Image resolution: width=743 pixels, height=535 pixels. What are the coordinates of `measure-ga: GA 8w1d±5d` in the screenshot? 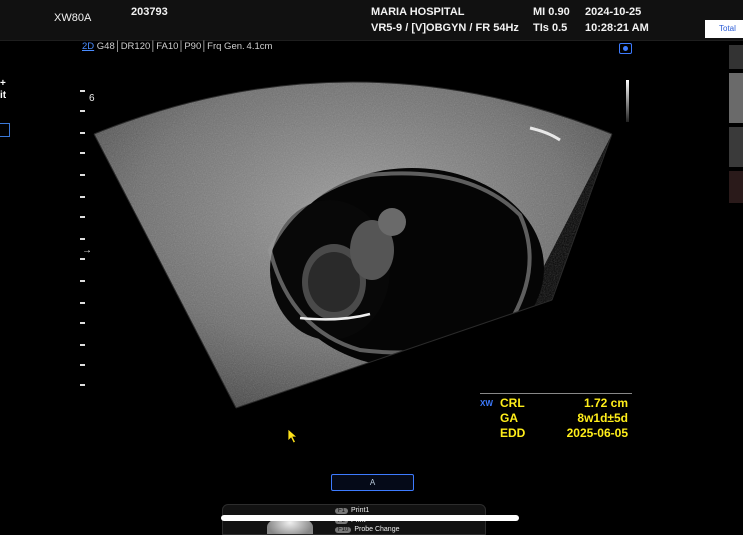 It's located at (564, 418).